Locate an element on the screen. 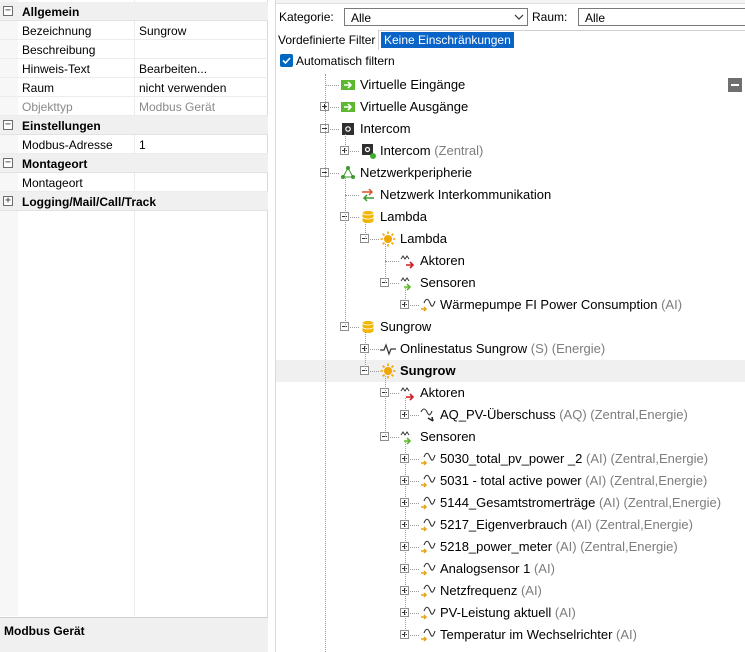 The height and width of the screenshot is (652, 745). property-name: Hinweis-Text is located at coordinates (56, 69).